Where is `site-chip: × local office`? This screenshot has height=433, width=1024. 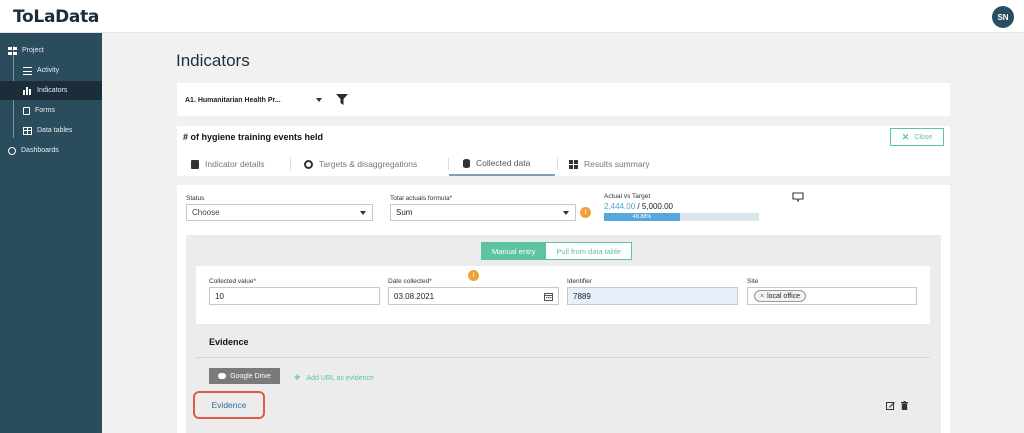 site-chip: × local office is located at coordinates (780, 296).